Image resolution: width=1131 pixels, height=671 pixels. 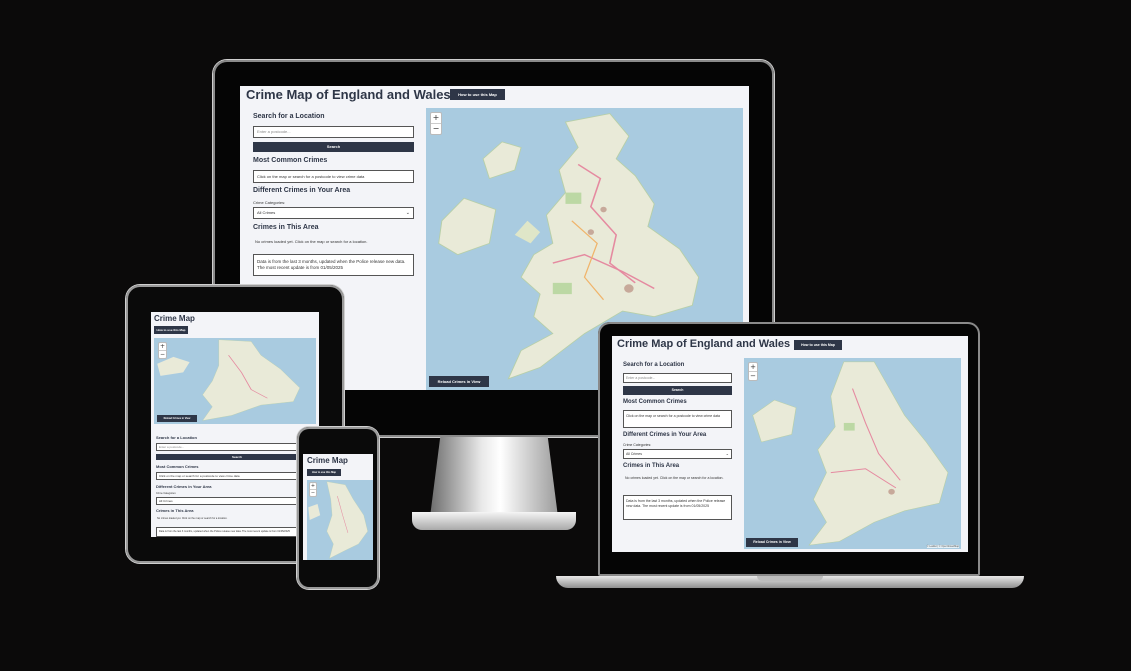 What do you see at coordinates (237, 501) in the screenshot?
I see `category-select: All Crimes` at bounding box center [237, 501].